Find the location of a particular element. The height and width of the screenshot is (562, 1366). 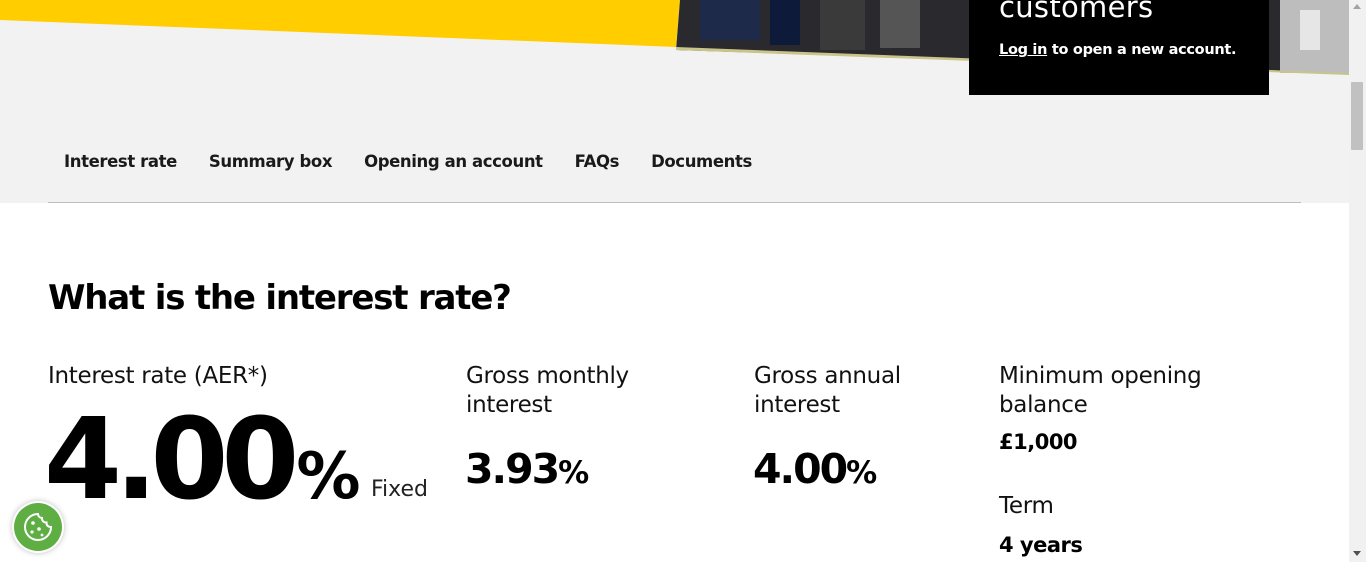

cookie-icon is located at coordinates (38, 526).